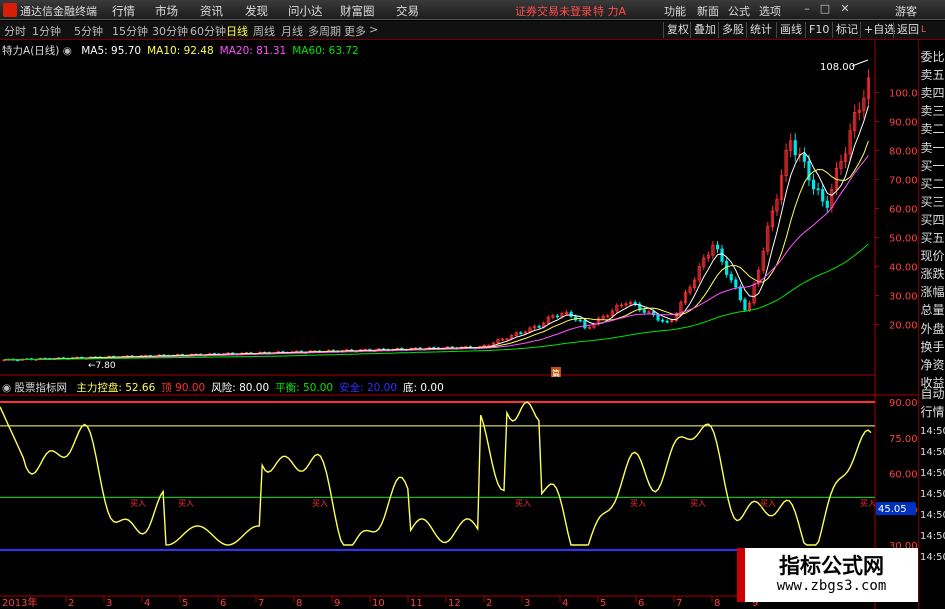 The image size is (945, 609). What do you see at coordinates (892, 509) in the screenshot?
I see `current-value-label: 45.05` at bounding box center [892, 509].